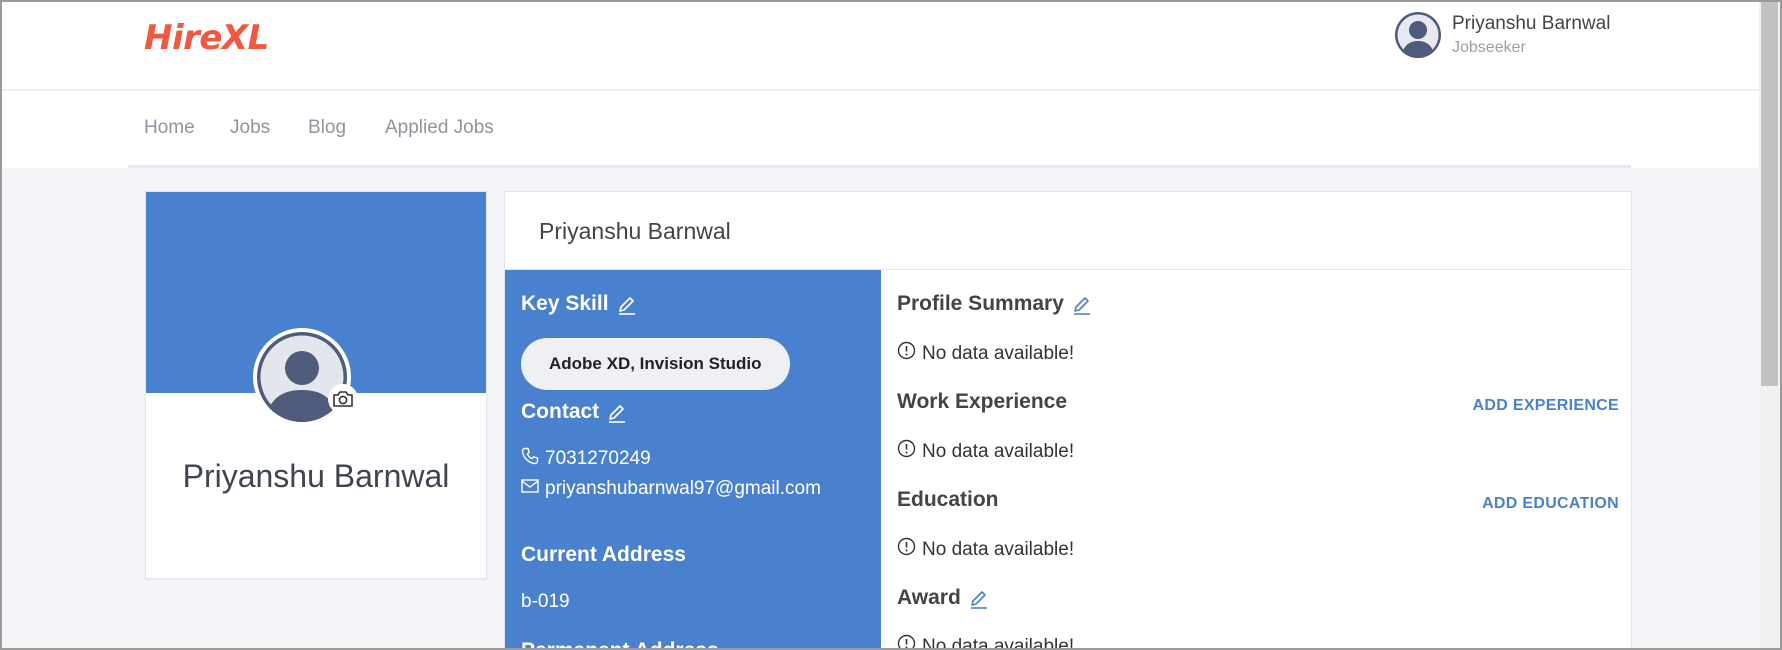  I want to click on profile-name: Priyanshu Barnwal, so click(316, 476).